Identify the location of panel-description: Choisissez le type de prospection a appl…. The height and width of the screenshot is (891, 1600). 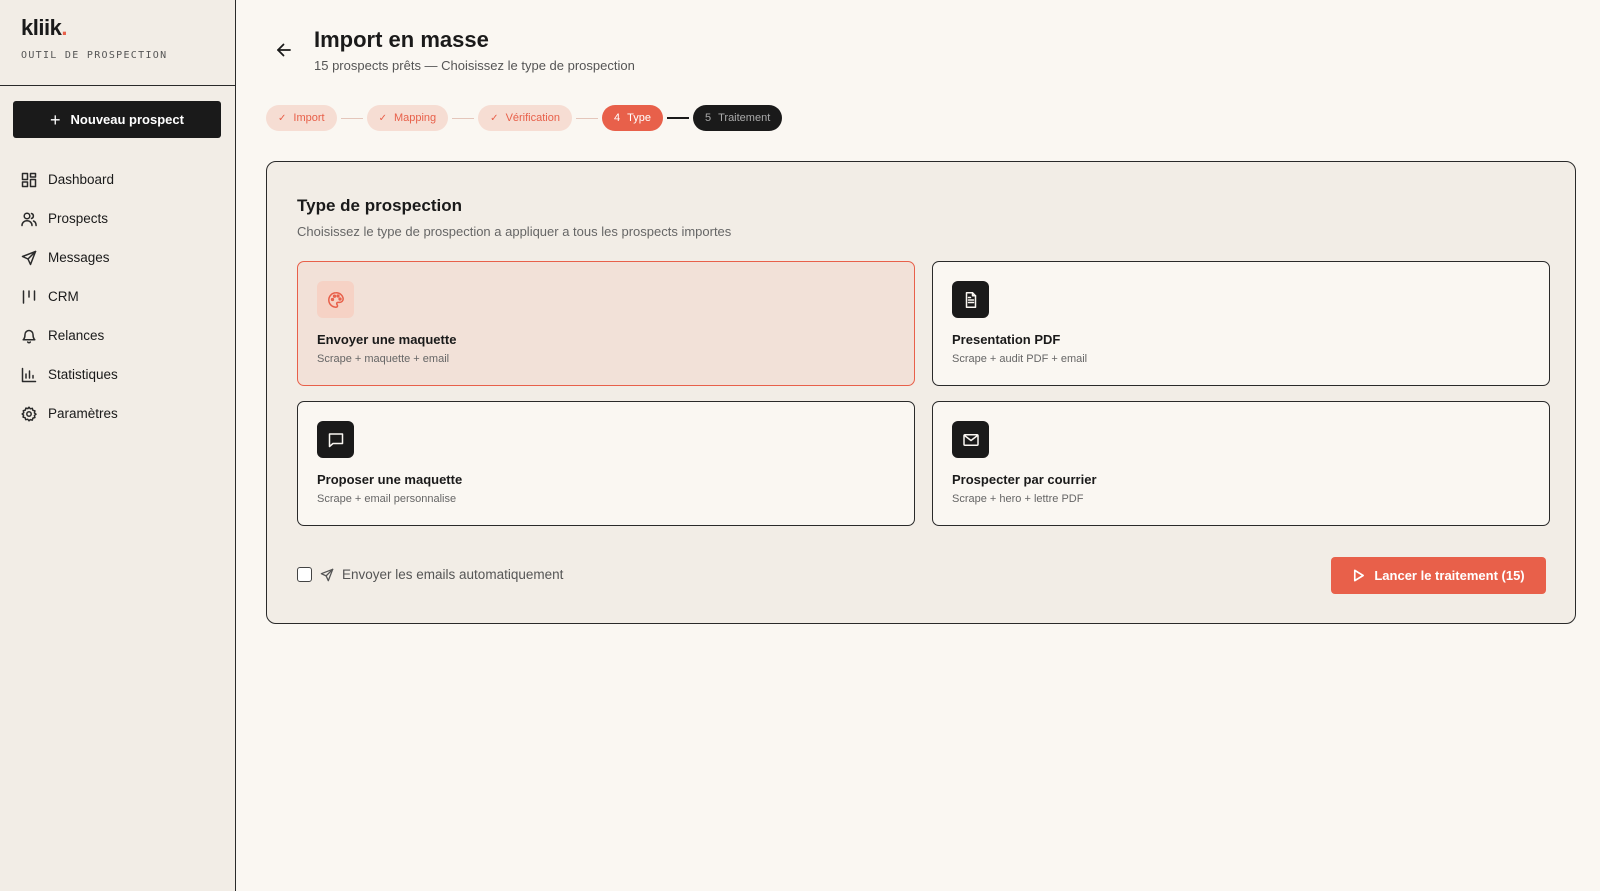
(514, 231).